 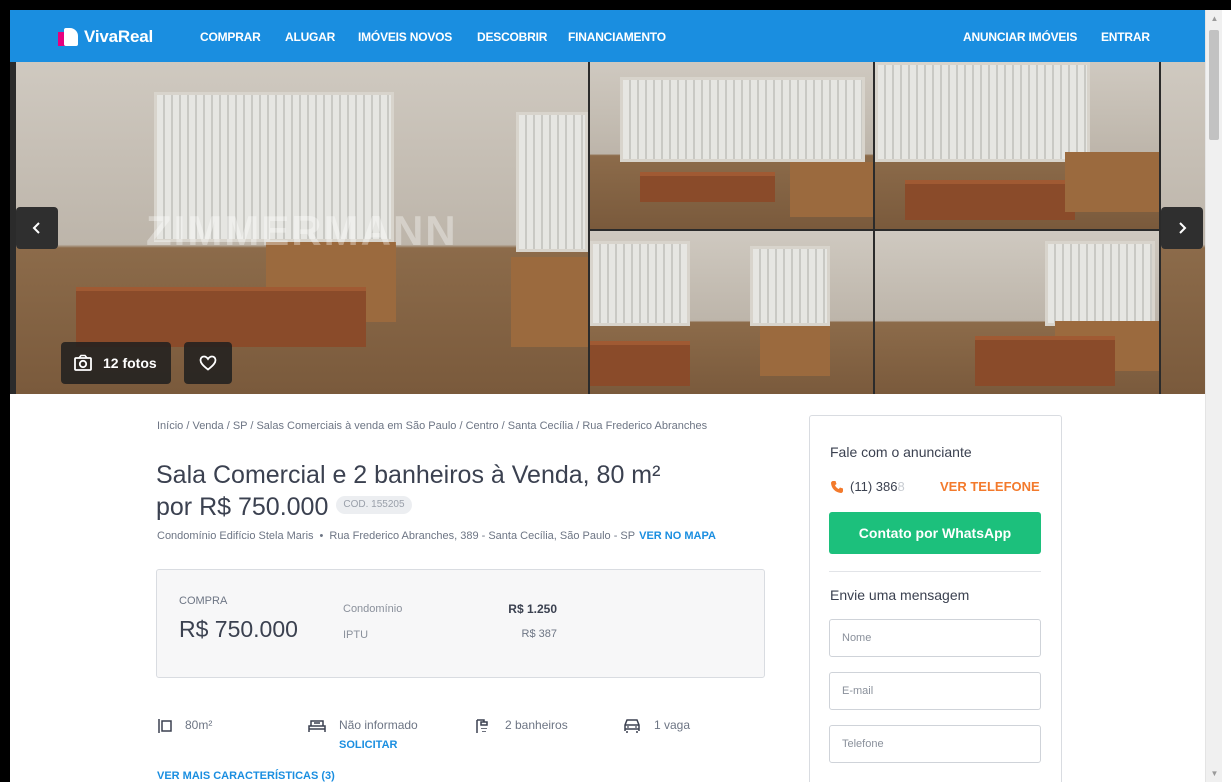 I want to click on phone-number-hidden: 8, so click(x=901, y=486).